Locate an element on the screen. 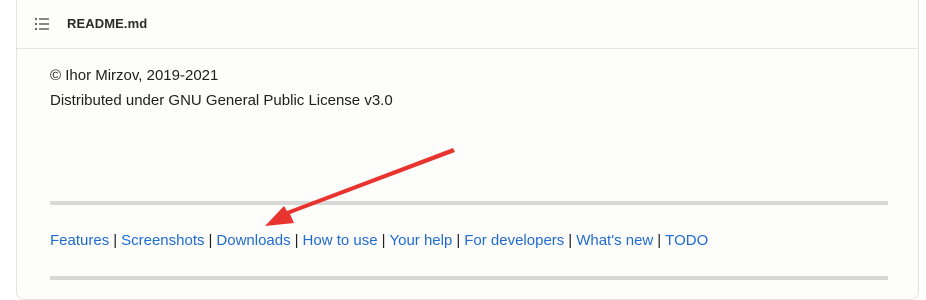 The height and width of the screenshot is (300, 926). link-downloads: Downloads is located at coordinates (253, 240).